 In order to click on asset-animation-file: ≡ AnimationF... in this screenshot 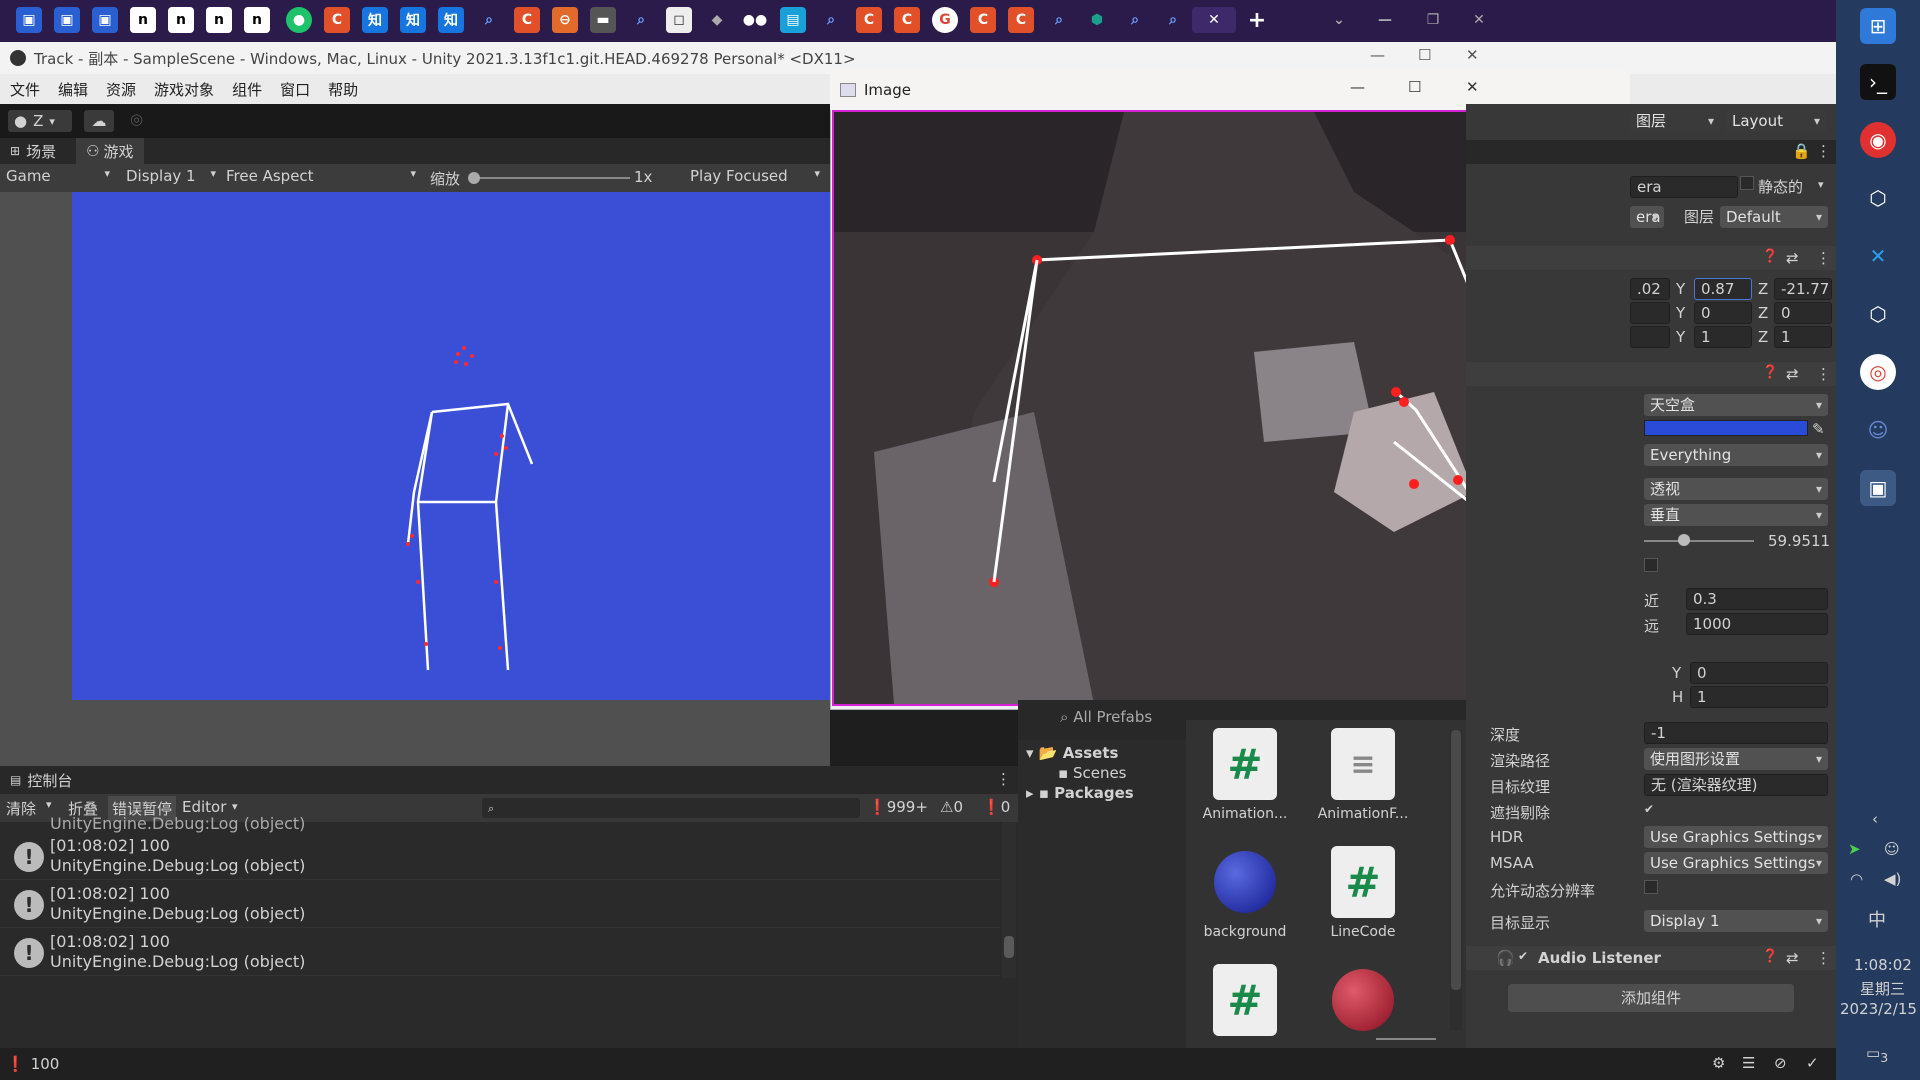, I will do `click(1363, 775)`.